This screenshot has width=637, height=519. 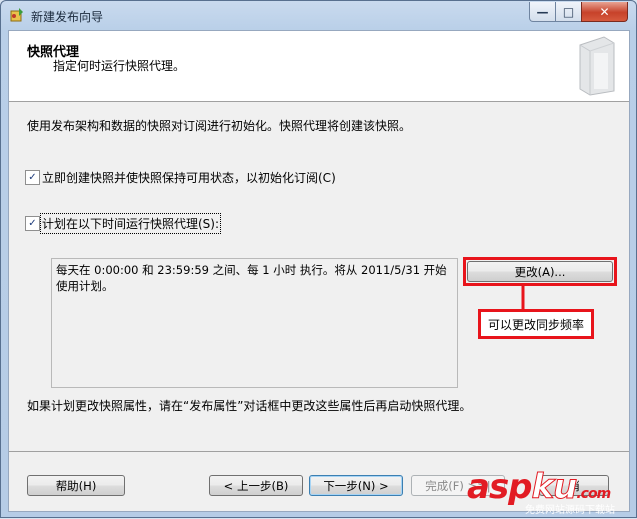 What do you see at coordinates (356, 485) in the screenshot?
I see `next-button: 下一步(N) >` at bounding box center [356, 485].